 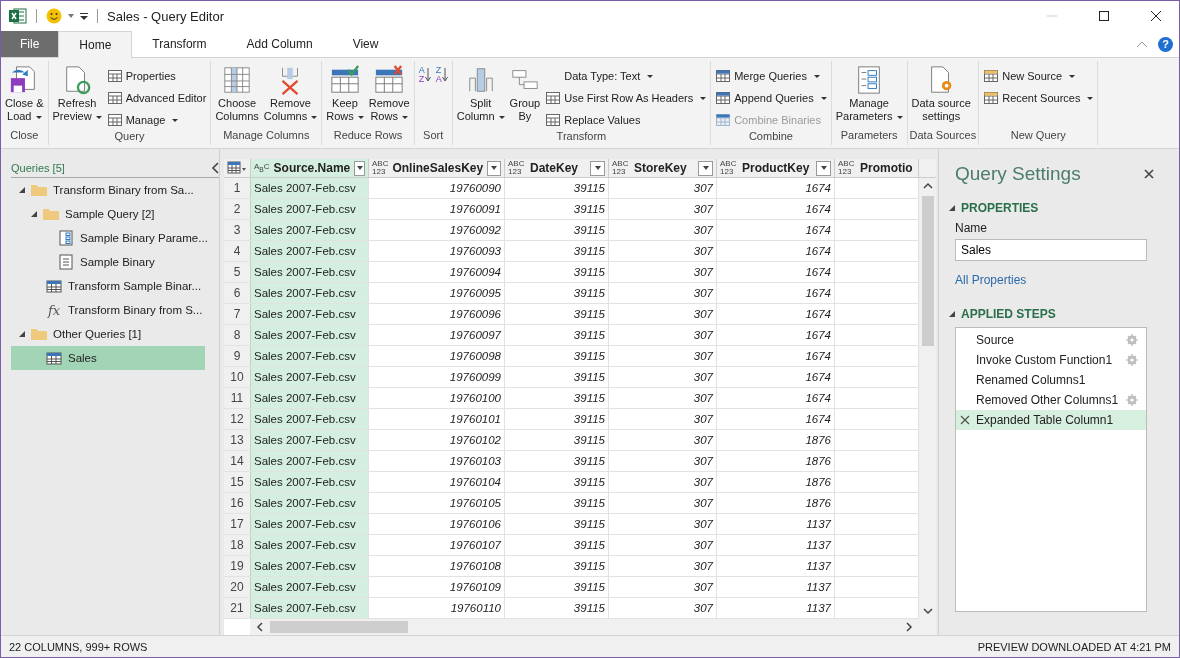 I want to click on group-label: Transform, so click(x=581, y=137).